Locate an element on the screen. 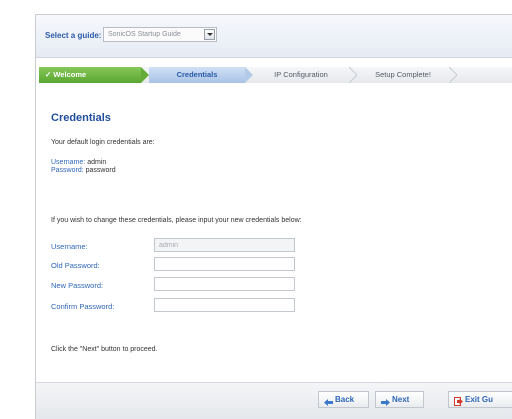 This screenshot has height=419, width=512. old-password-field is located at coordinates (224, 264).